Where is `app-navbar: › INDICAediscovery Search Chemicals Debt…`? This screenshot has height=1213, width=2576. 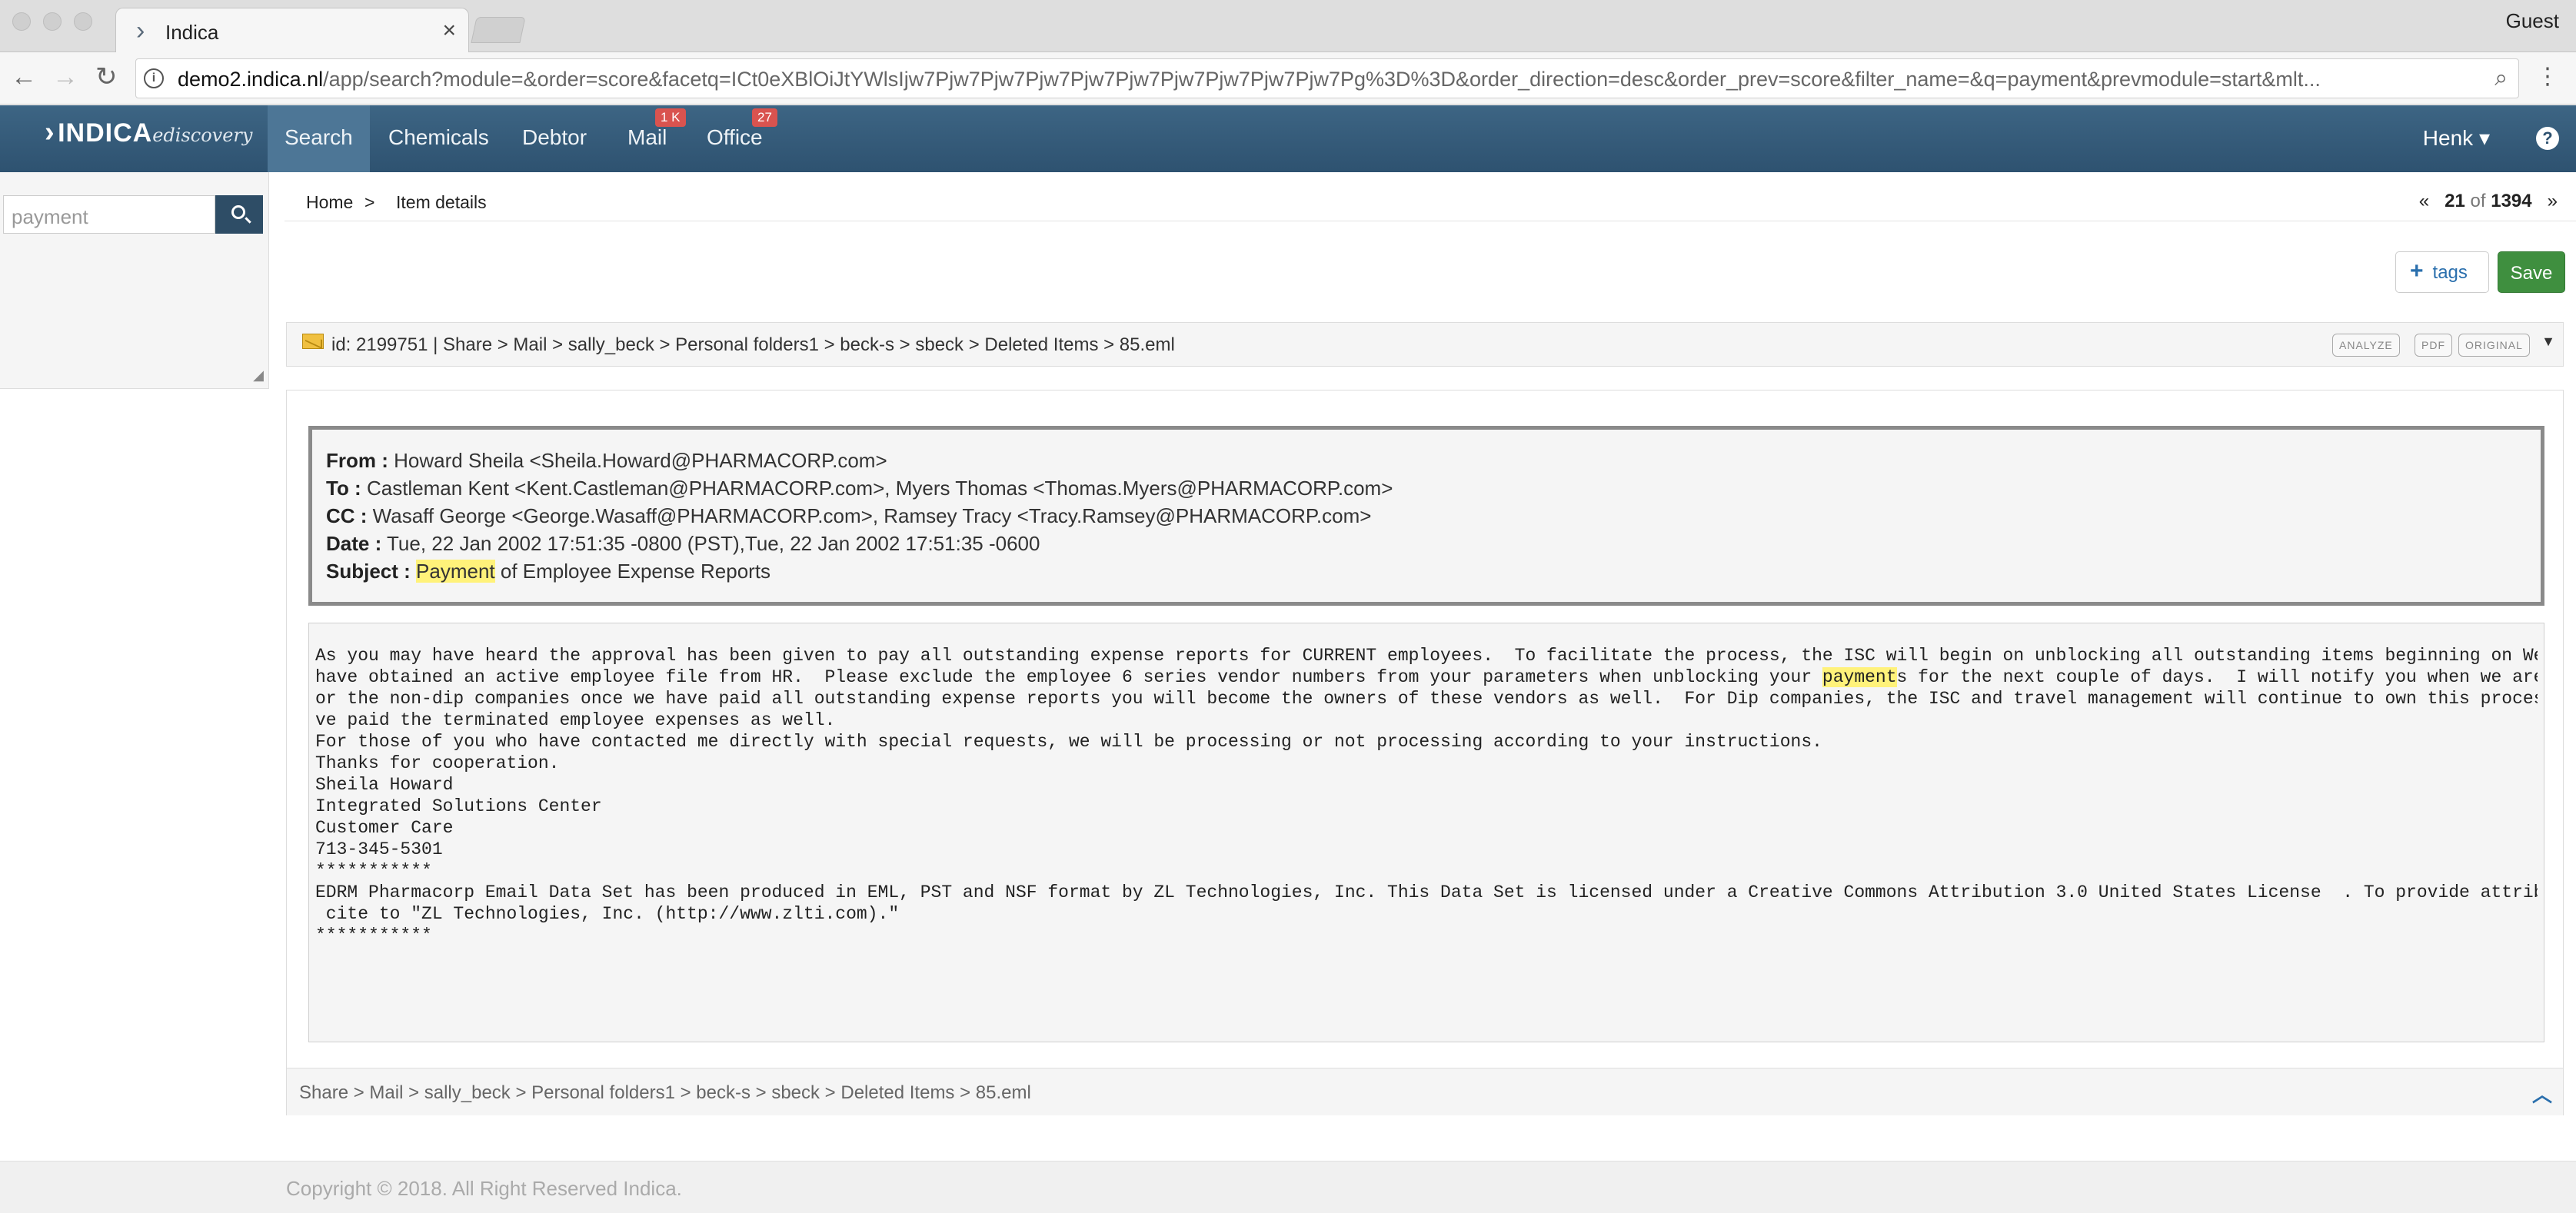
app-navbar: › INDICAediscovery Search Chemicals Debt… is located at coordinates (1288, 138).